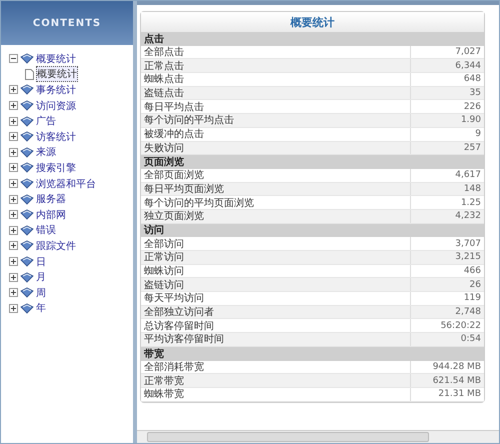 The image size is (500, 444). What do you see at coordinates (184, 339) in the screenshot?
I see `stat-label: 平均访客停留时间` at bounding box center [184, 339].